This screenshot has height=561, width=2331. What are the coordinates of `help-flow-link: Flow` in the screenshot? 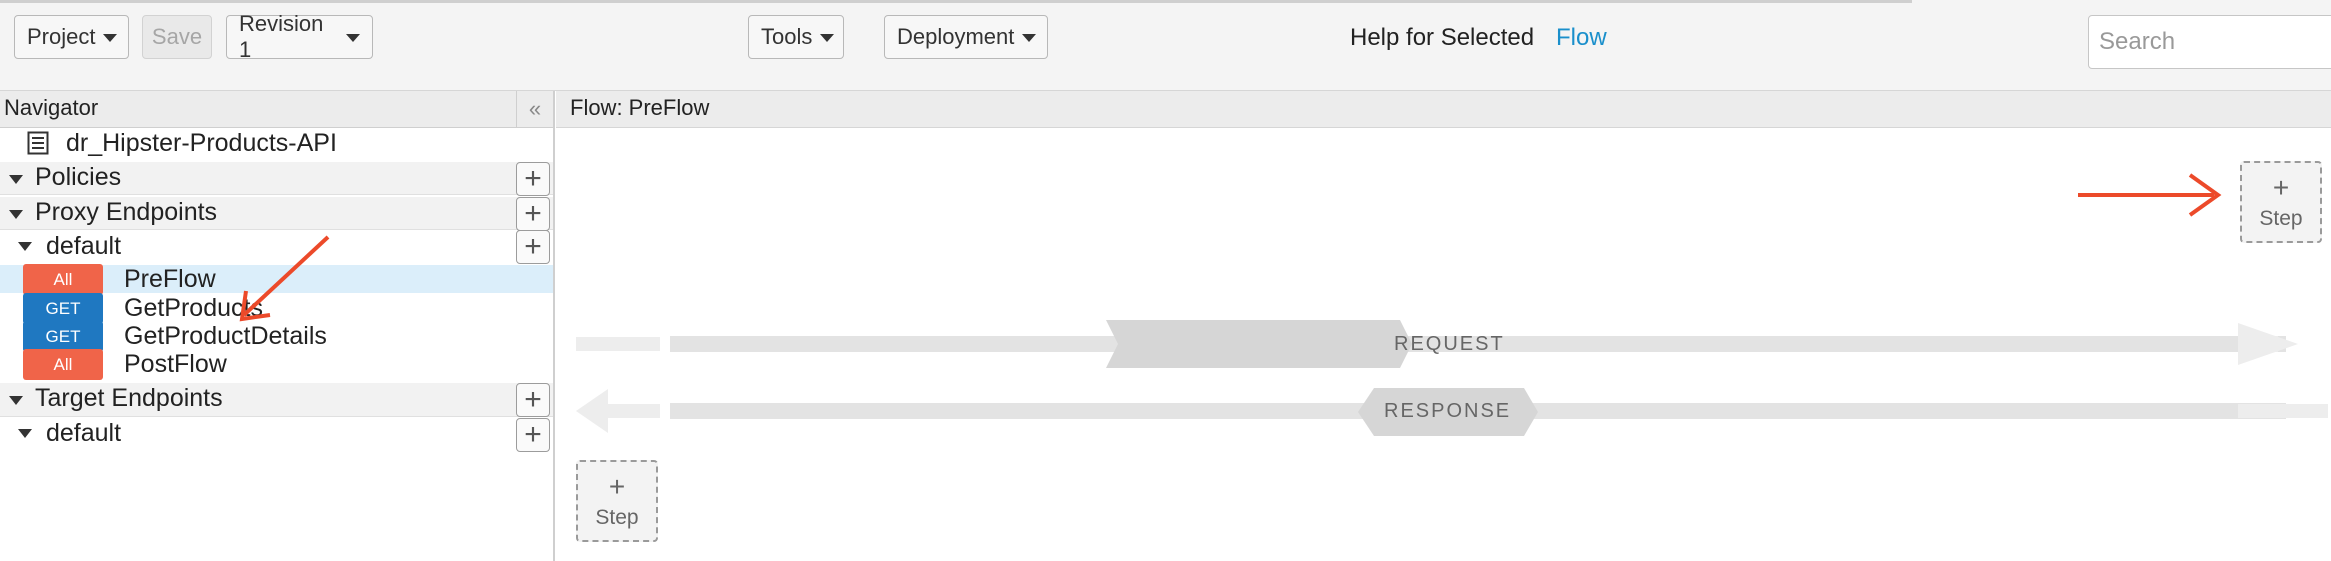 It's located at (1581, 38).